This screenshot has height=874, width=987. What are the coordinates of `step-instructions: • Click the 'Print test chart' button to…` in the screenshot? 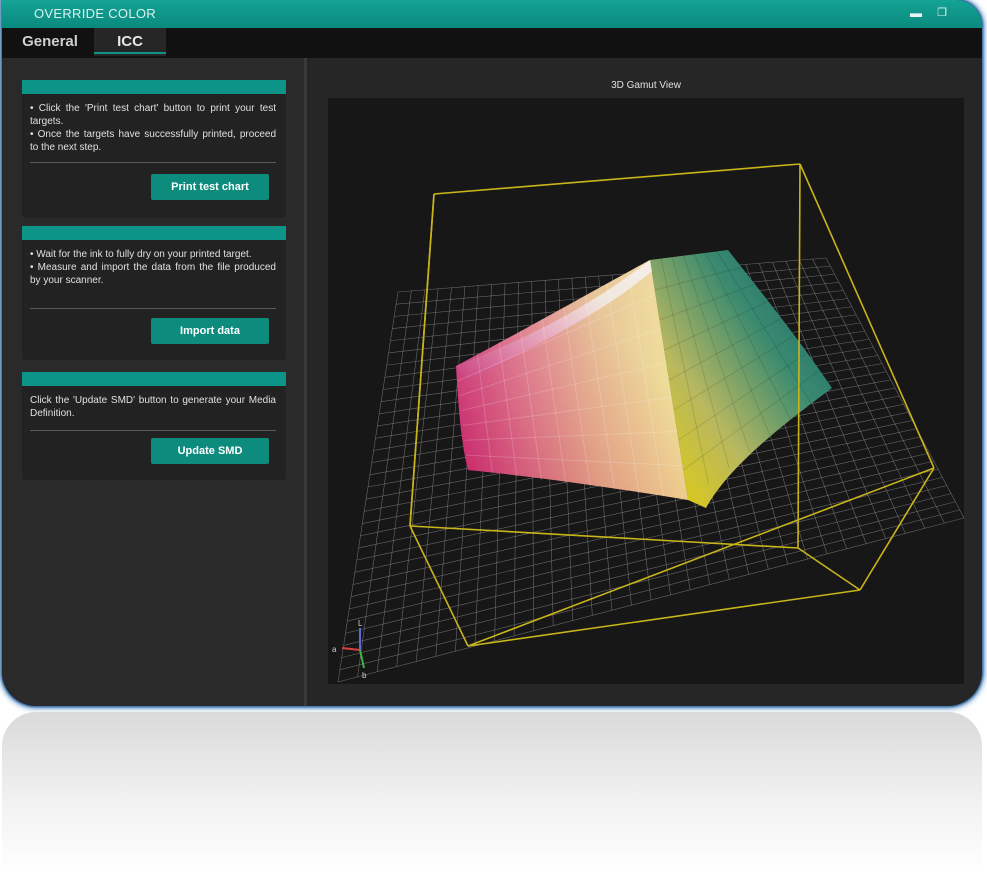 It's located at (153, 128).